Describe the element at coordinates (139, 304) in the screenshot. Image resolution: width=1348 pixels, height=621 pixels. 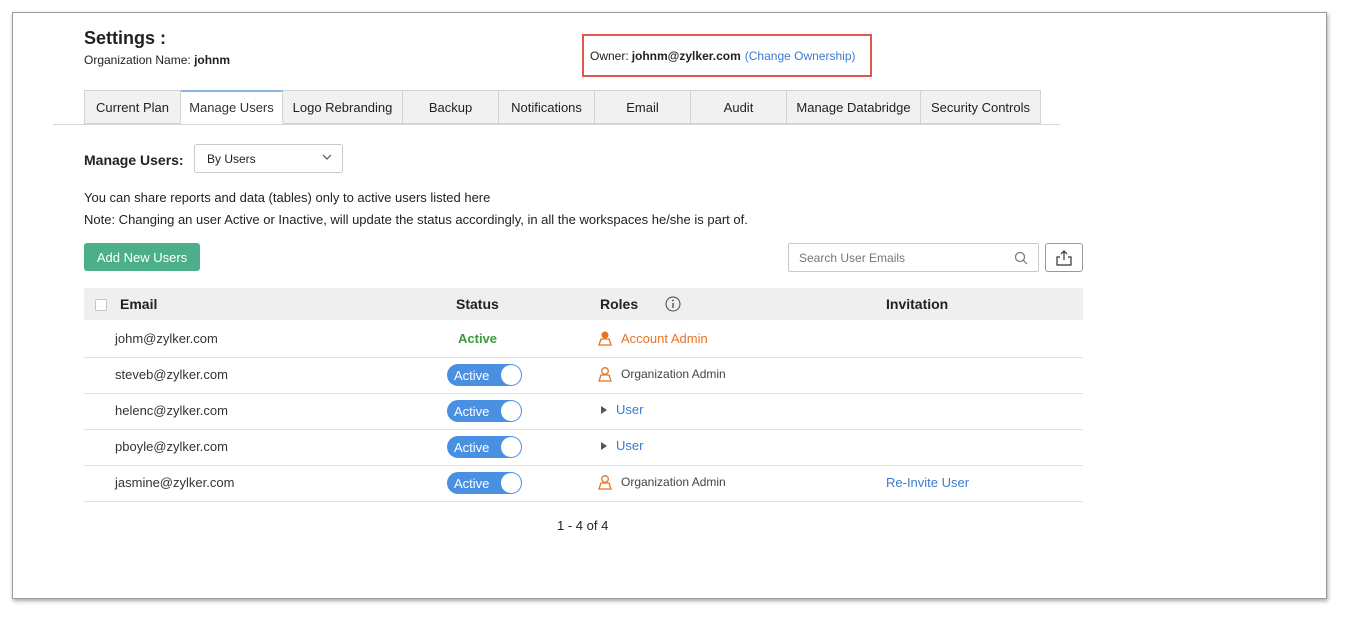
I see `email-column-header: Email` at that location.